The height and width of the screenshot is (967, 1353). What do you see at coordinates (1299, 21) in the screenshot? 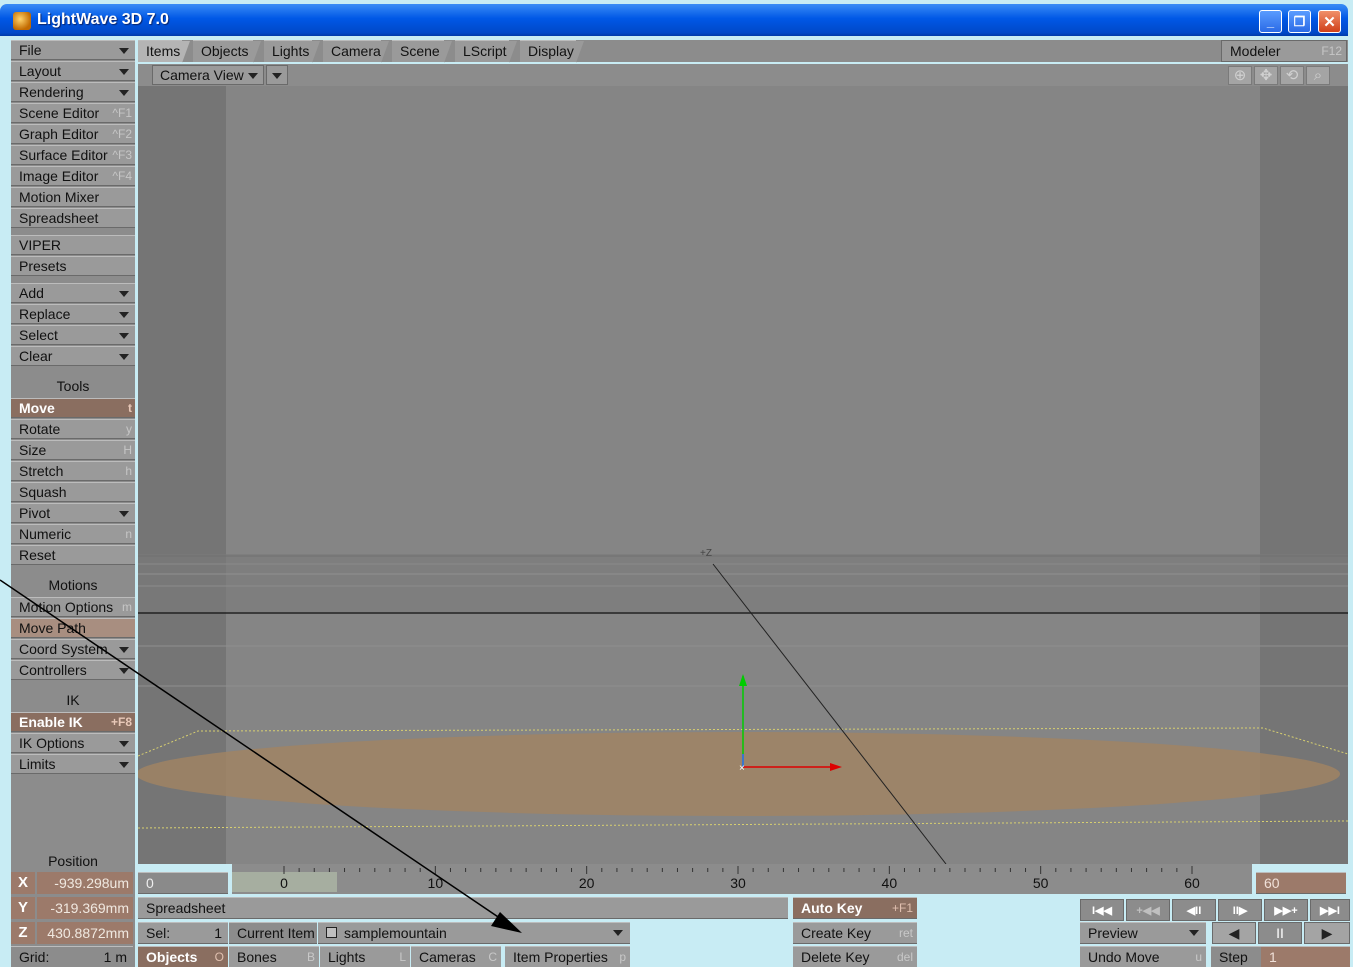
I see `maximize-button: ❐` at bounding box center [1299, 21].